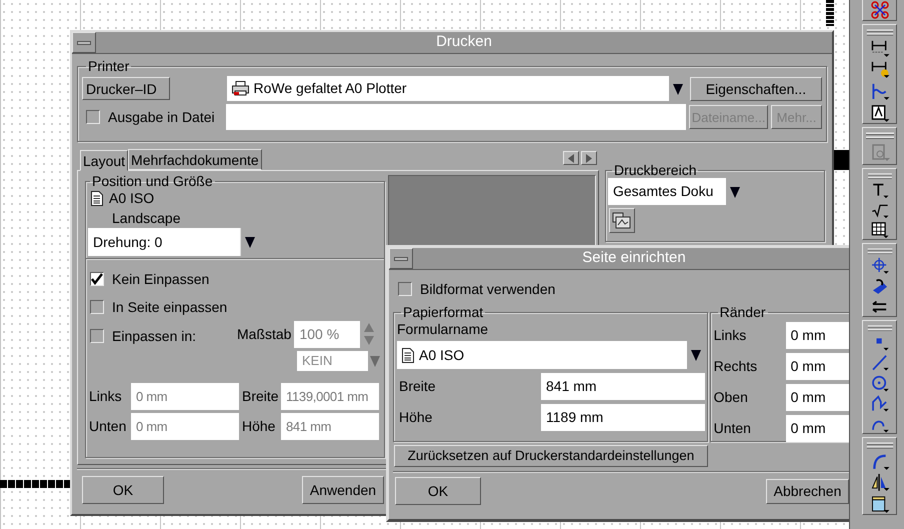  Describe the element at coordinates (442, 329) in the screenshot. I see `field-label: Formularname` at that location.